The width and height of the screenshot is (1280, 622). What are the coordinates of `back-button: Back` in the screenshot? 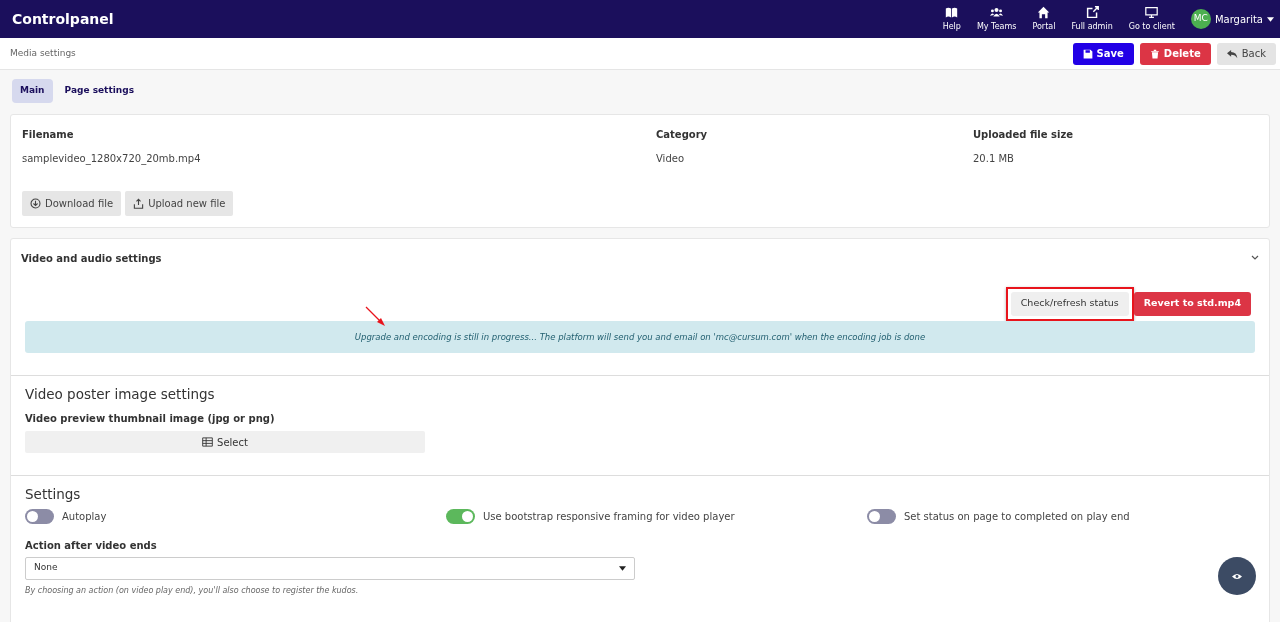 It's located at (1246, 53).